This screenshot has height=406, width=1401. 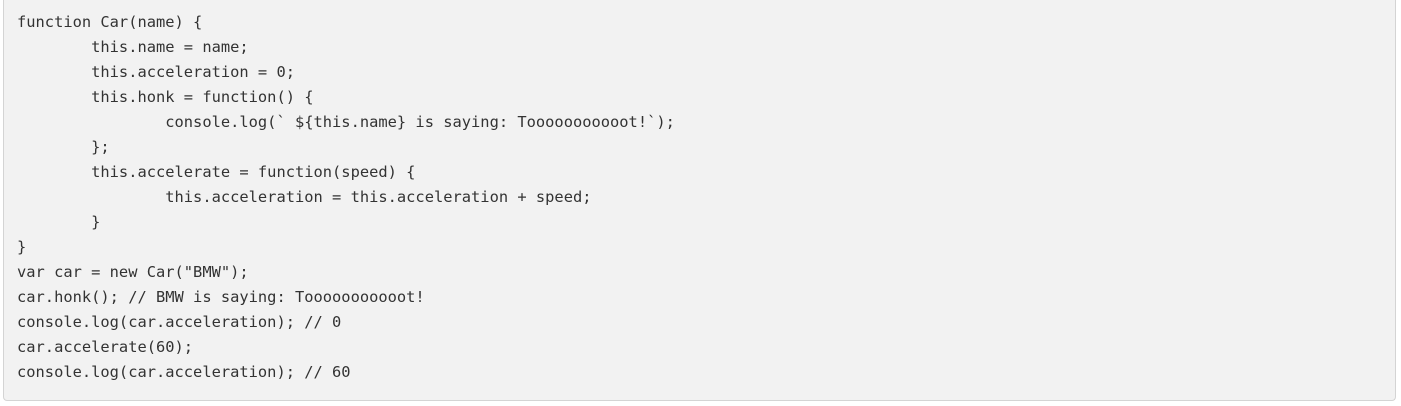 What do you see at coordinates (133, 272) in the screenshot?
I see `code-line: var car = new Car("BMW");` at bounding box center [133, 272].